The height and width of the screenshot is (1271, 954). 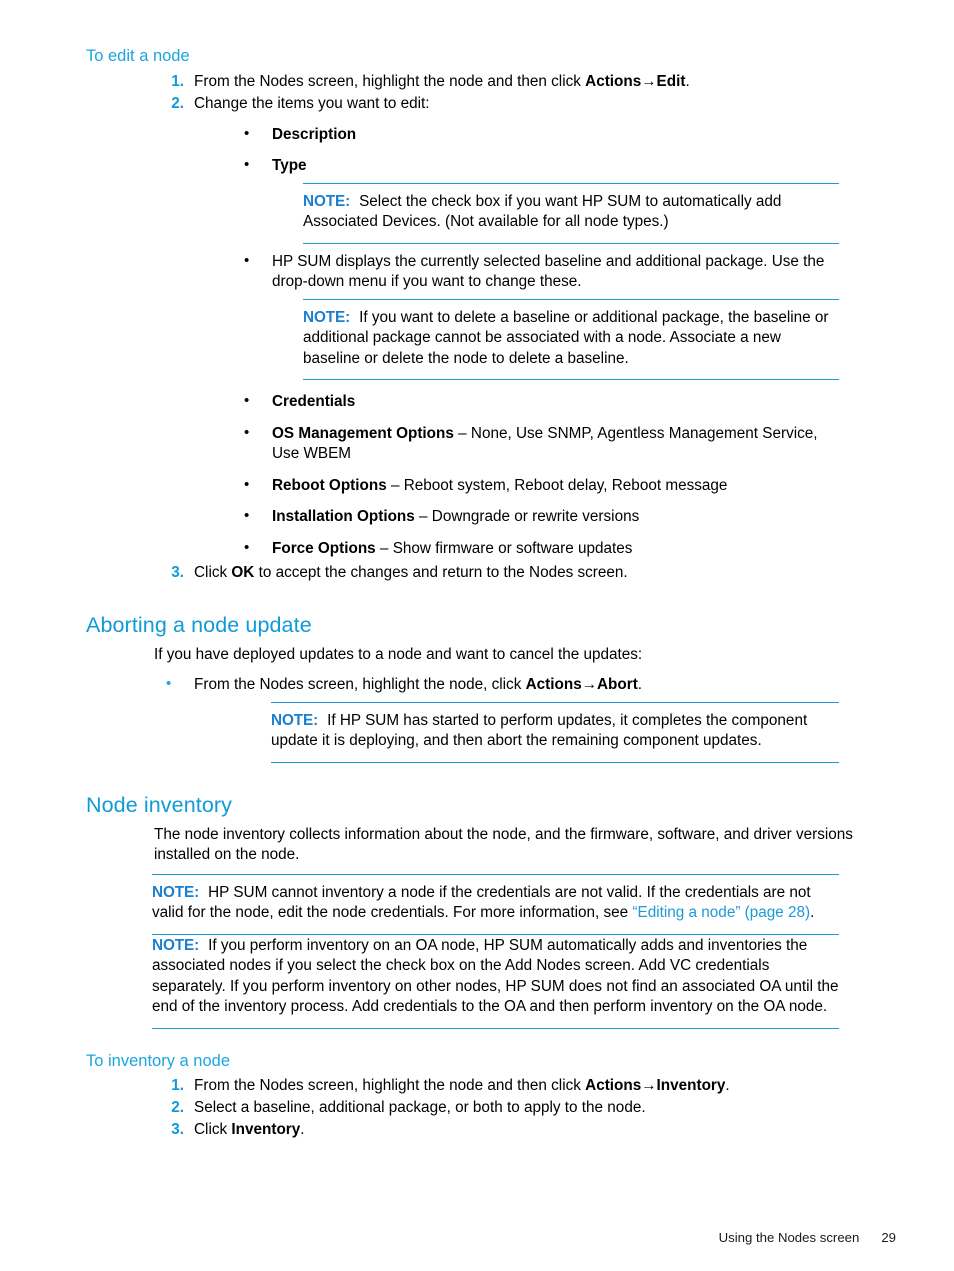 I want to click on step-text-pre: Change the items you want to edit:, so click(x=312, y=103).